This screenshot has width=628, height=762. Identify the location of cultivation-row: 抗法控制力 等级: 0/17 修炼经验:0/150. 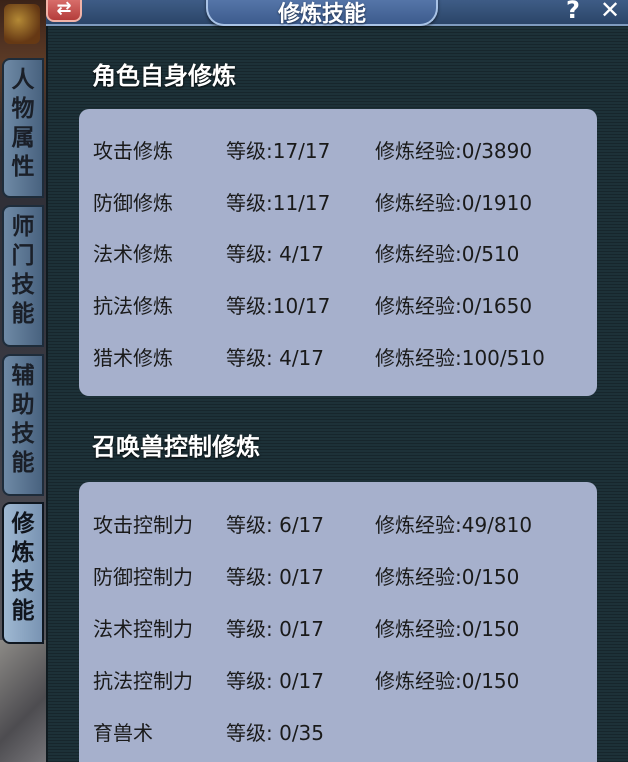
(343, 680).